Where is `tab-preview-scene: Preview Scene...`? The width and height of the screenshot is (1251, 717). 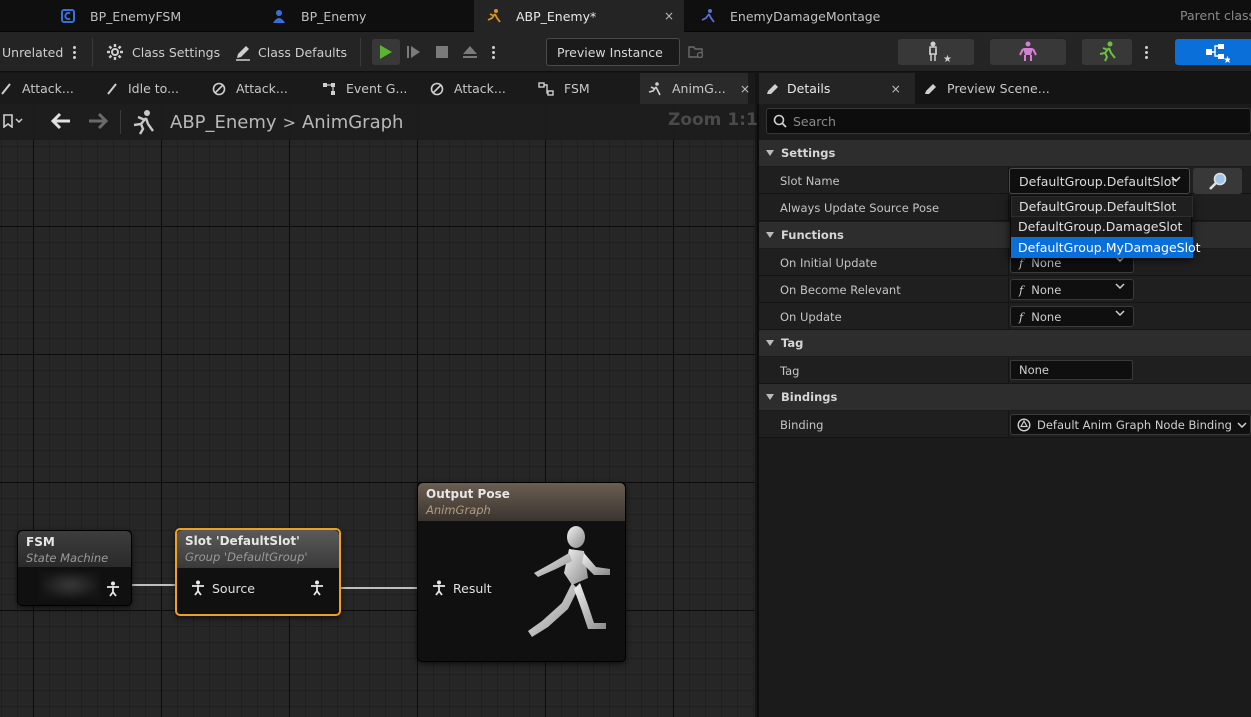 tab-preview-scene: Preview Scene... is located at coordinates (993, 88).